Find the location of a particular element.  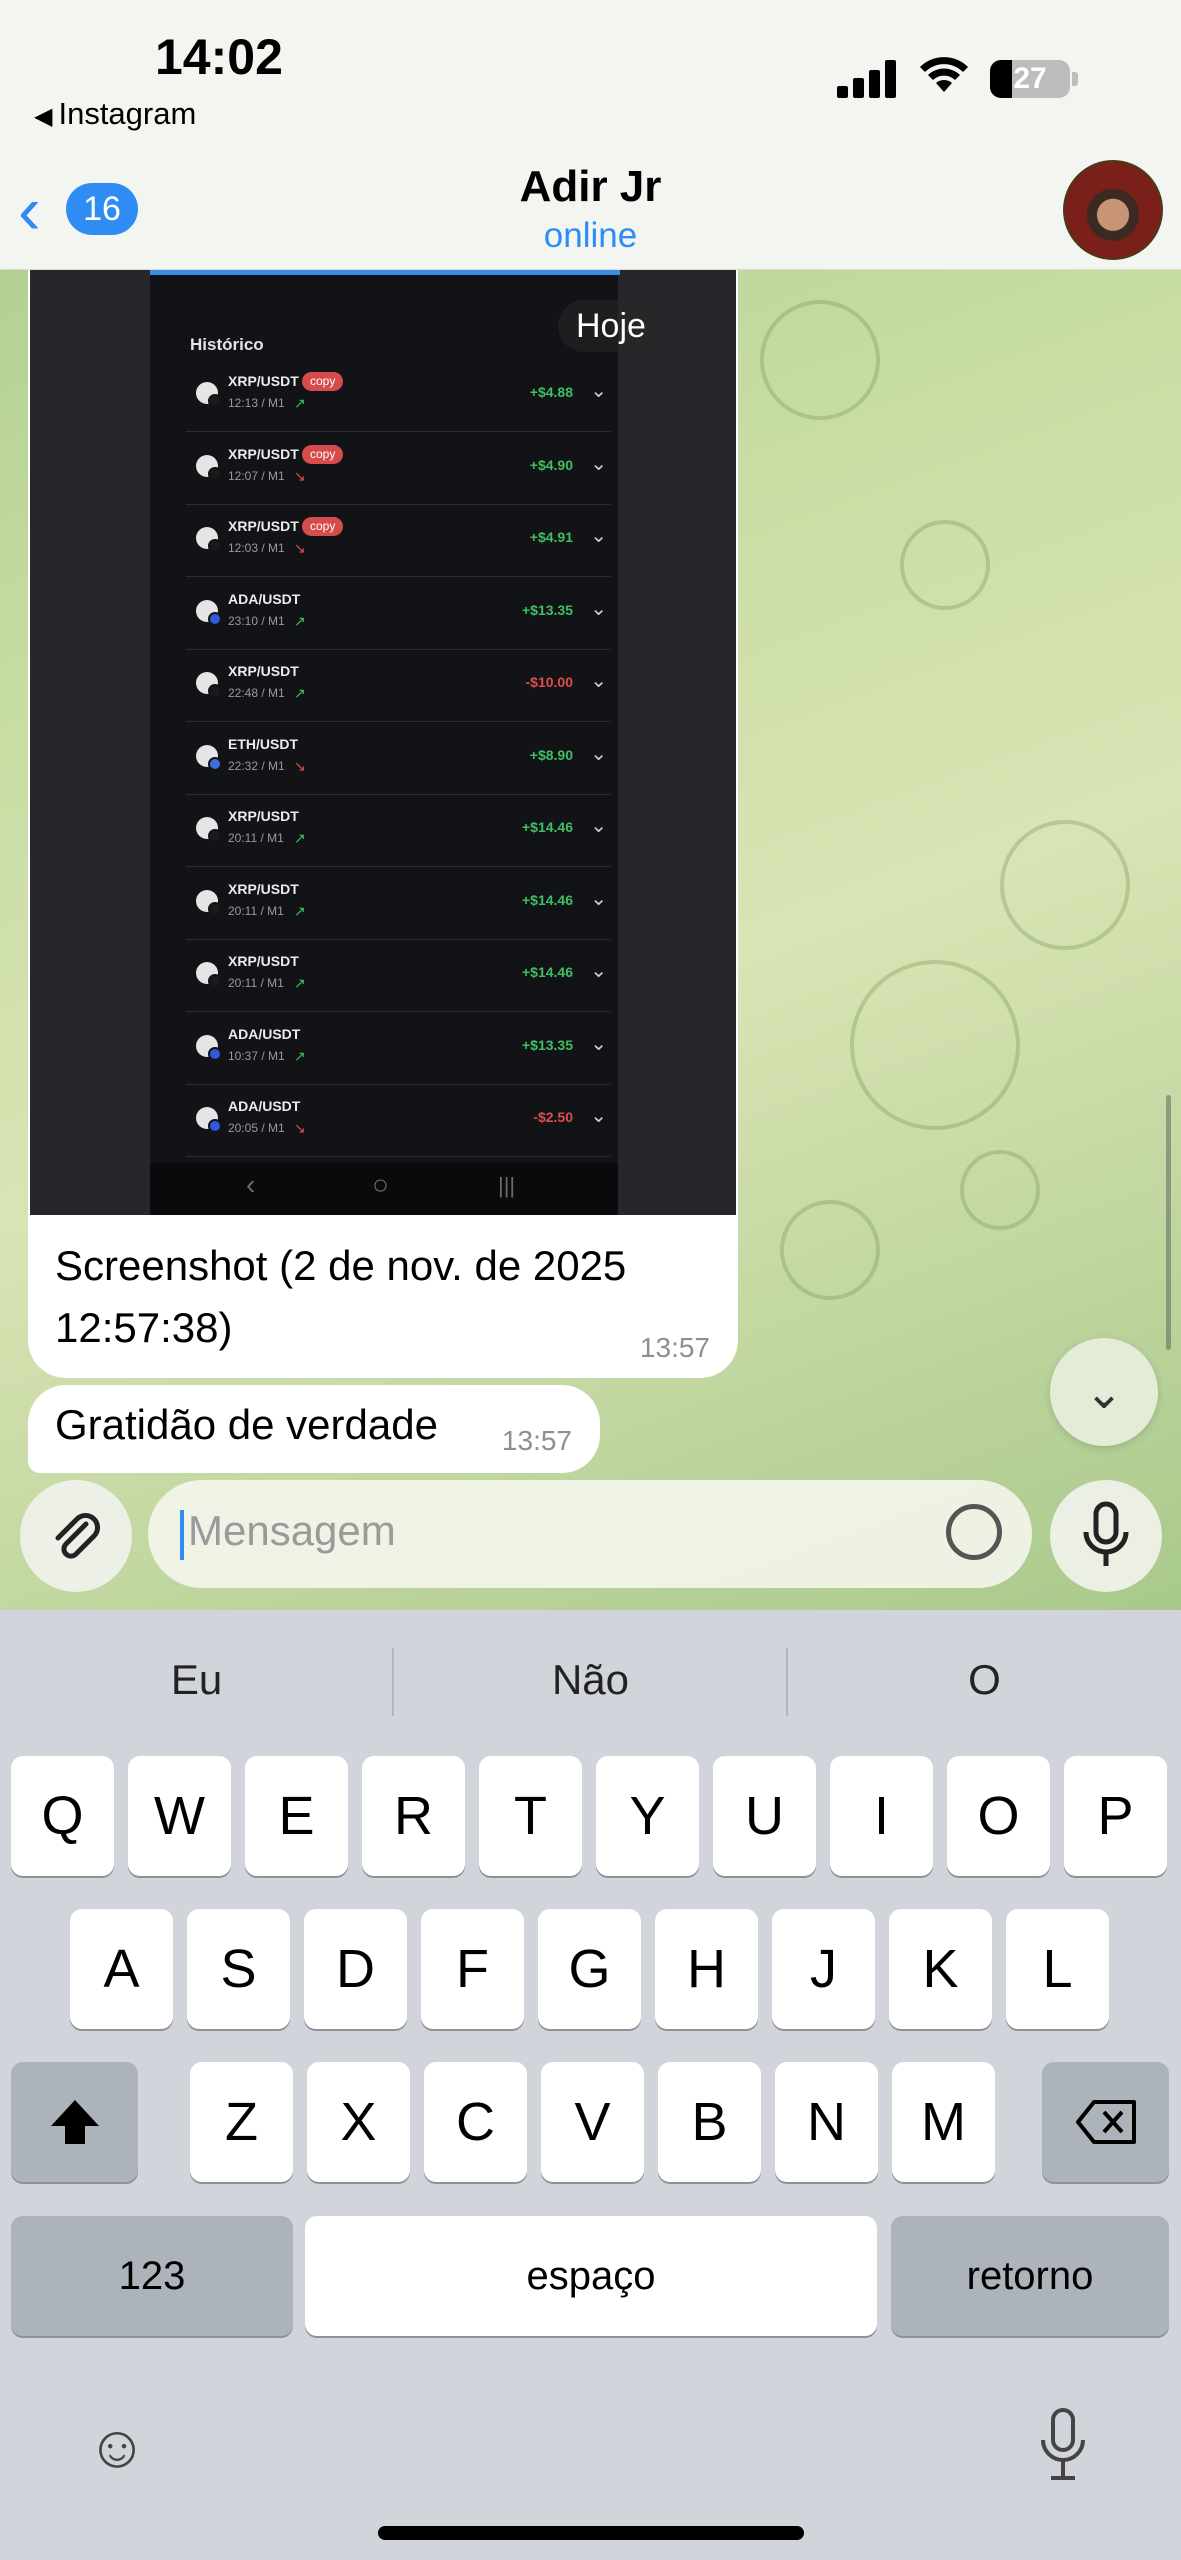

text-message-bubble: Gratidão de verdade 13:57 is located at coordinates (314, 1429).